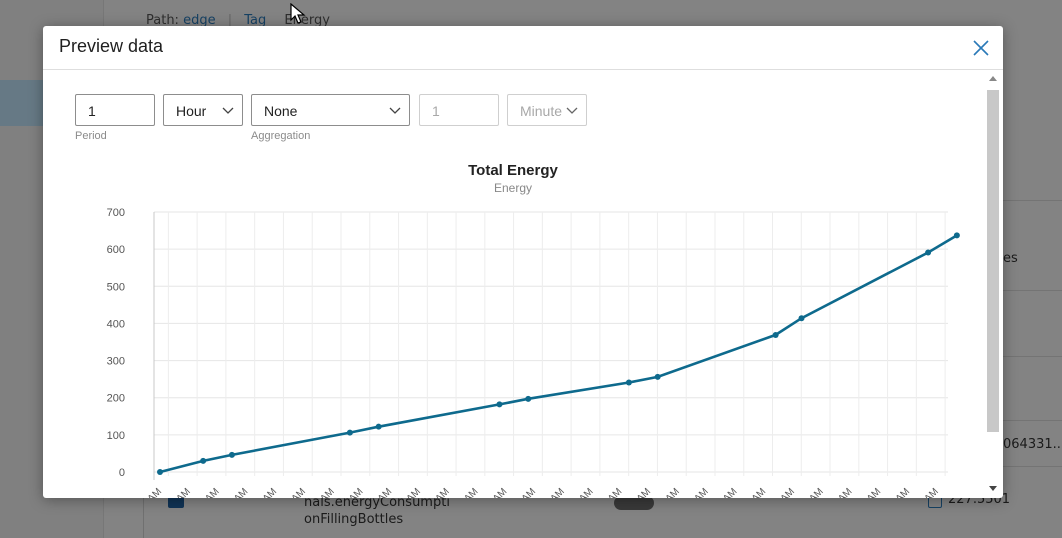 This screenshot has height=538, width=1062. What do you see at coordinates (203, 110) in the screenshot?
I see `period-unit-select: Hour` at bounding box center [203, 110].